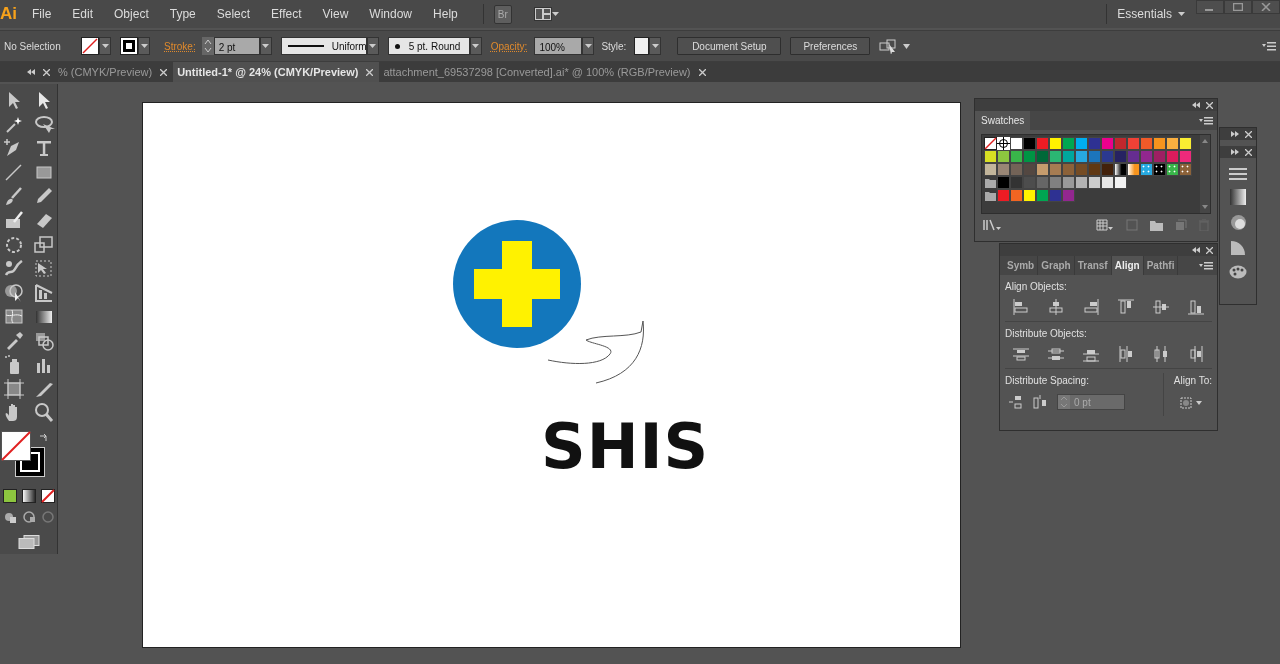  I want to click on horizontal-spacing-icon, so click(1040, 402).